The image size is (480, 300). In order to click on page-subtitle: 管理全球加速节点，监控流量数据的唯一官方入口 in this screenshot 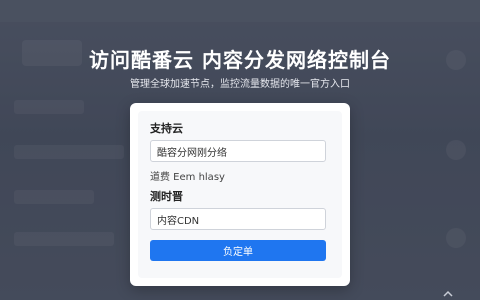, I will do `click(240, 84)`.